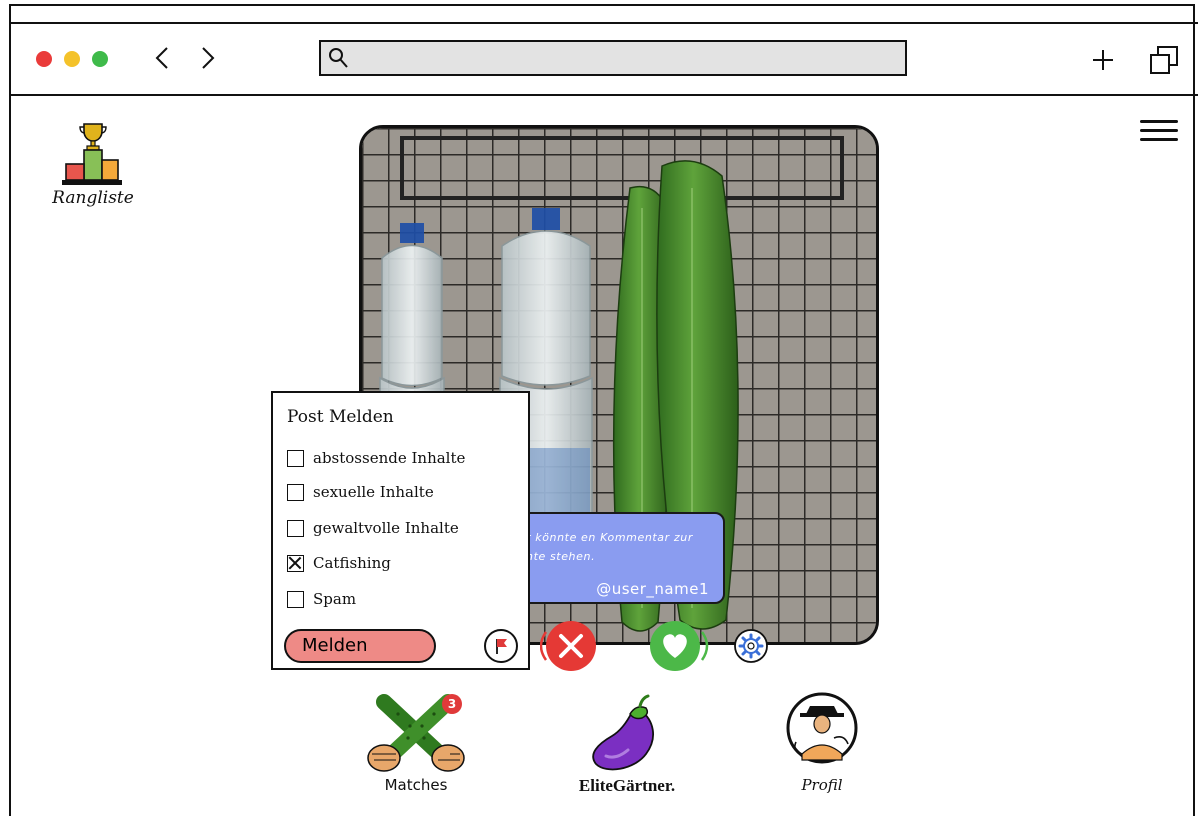 This screenshot has height=816, width=1198. What do you see at coordinates (613, 58) in the screenshot?
I see `search-bar` at bounding box center [613, 58].